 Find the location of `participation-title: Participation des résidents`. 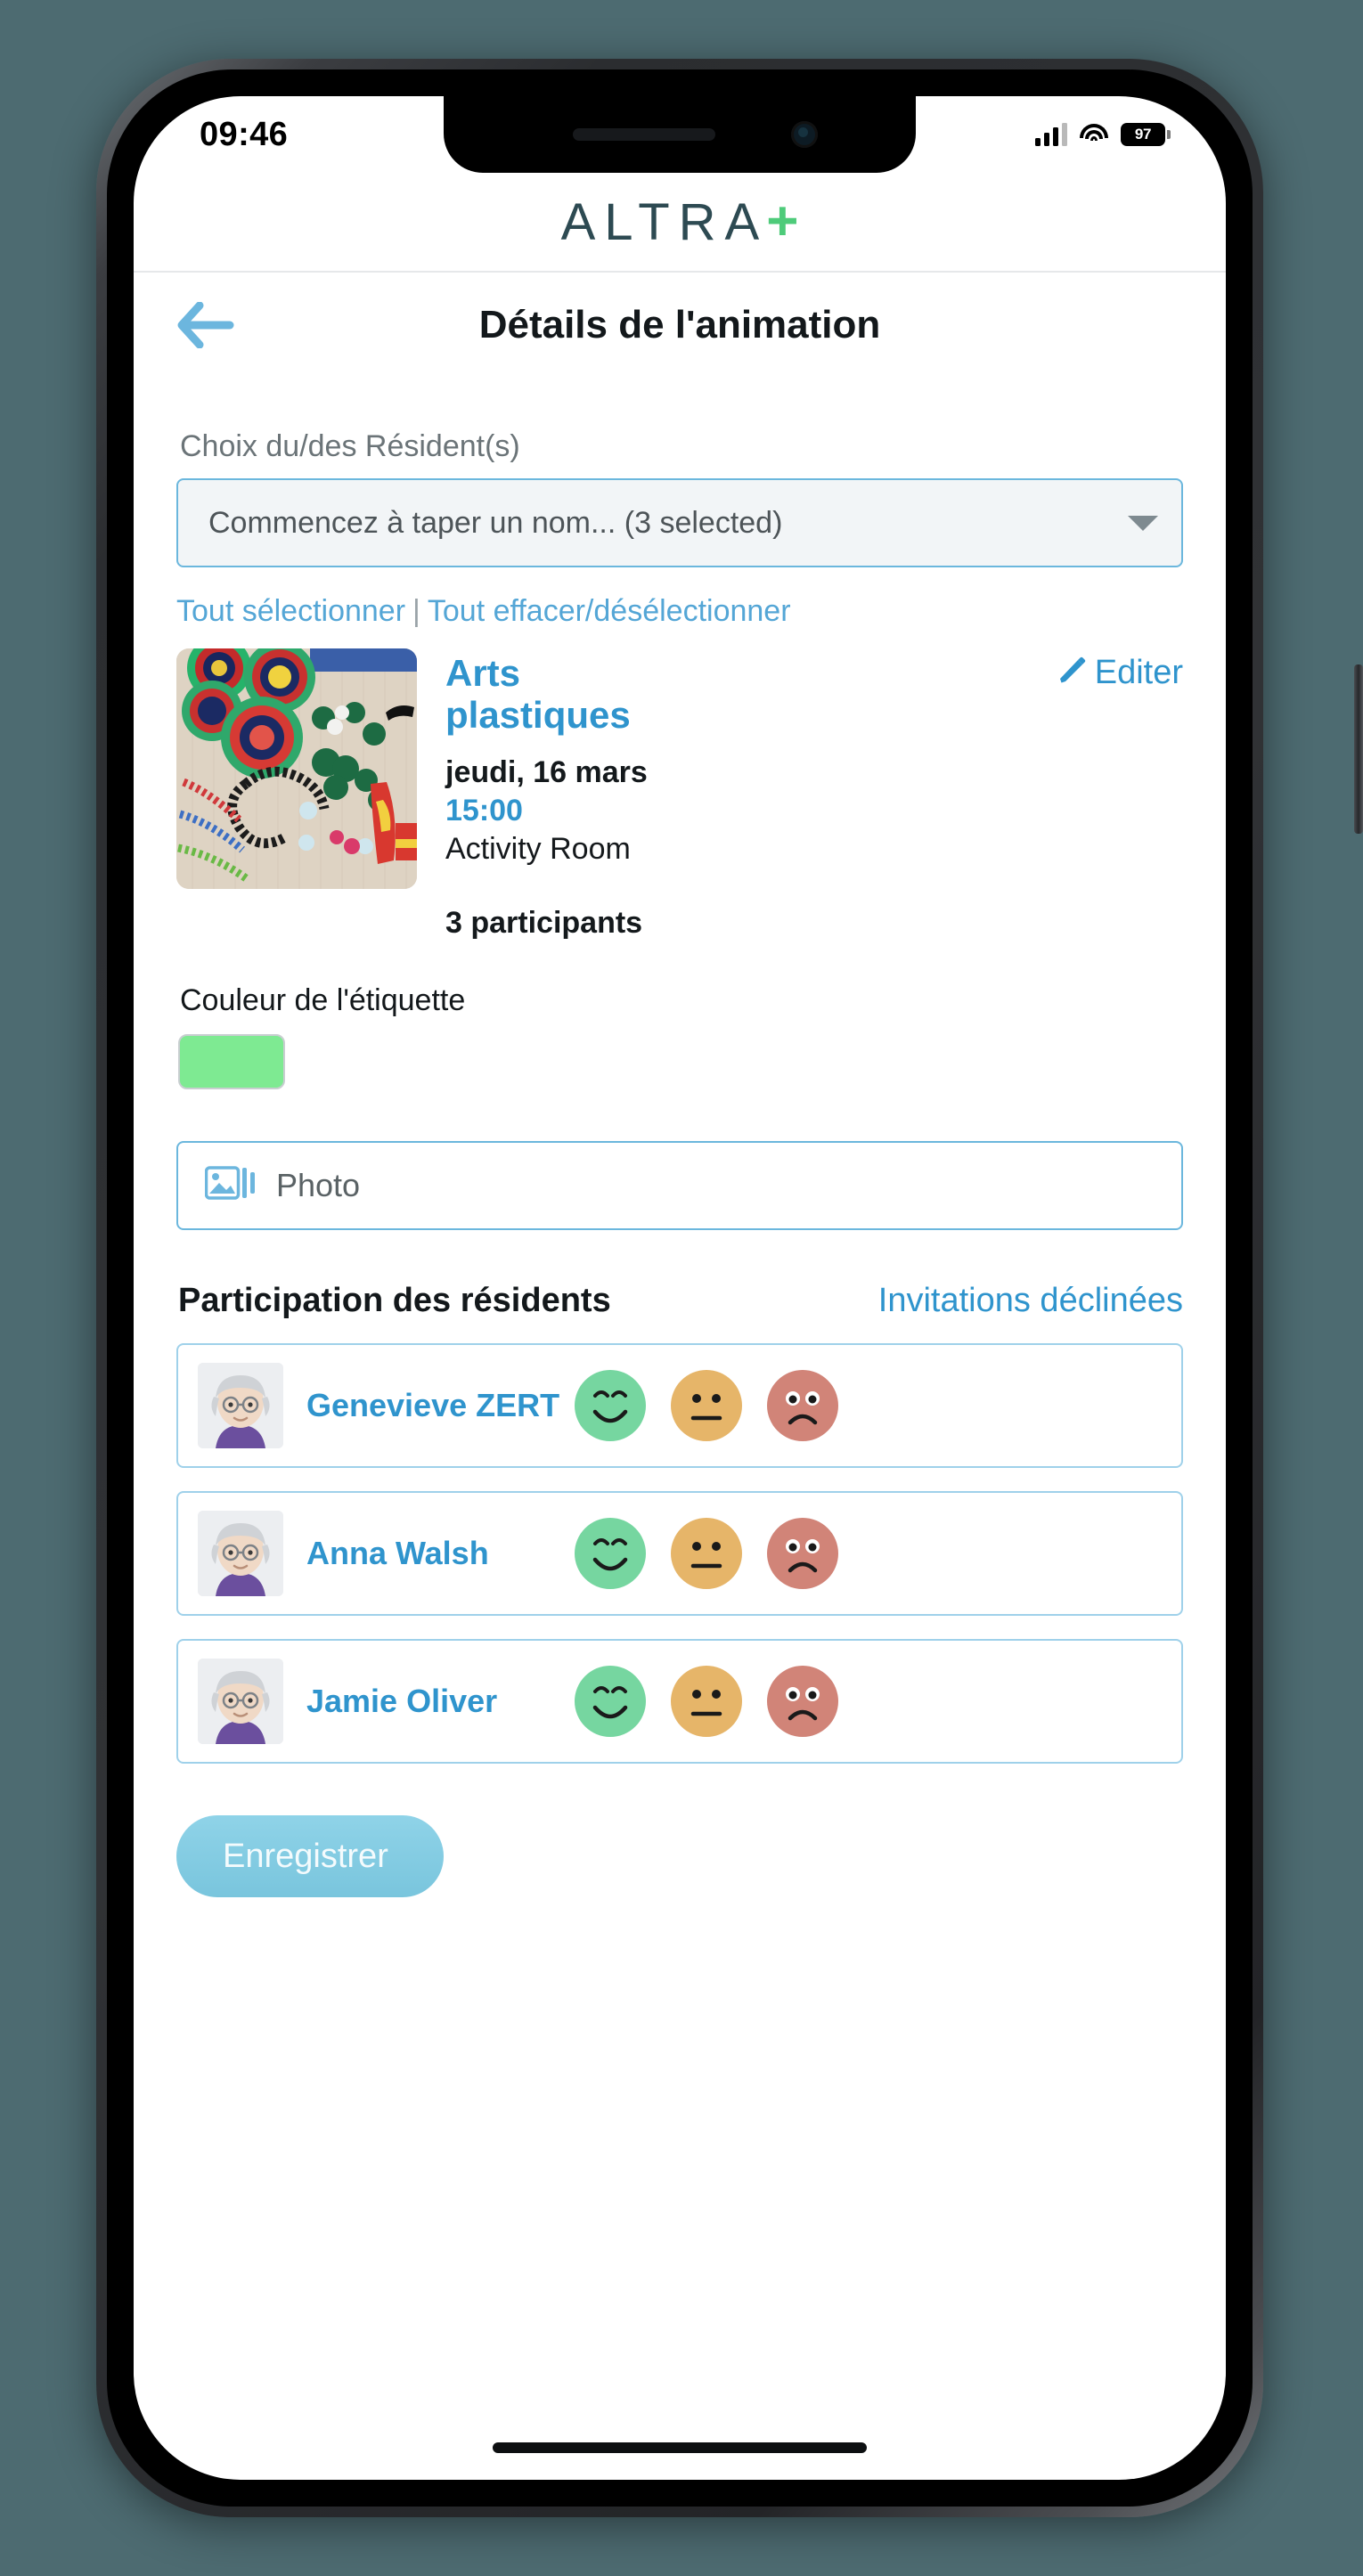

participation-title: Participation des résidents is located at coordinates (395, 1301).